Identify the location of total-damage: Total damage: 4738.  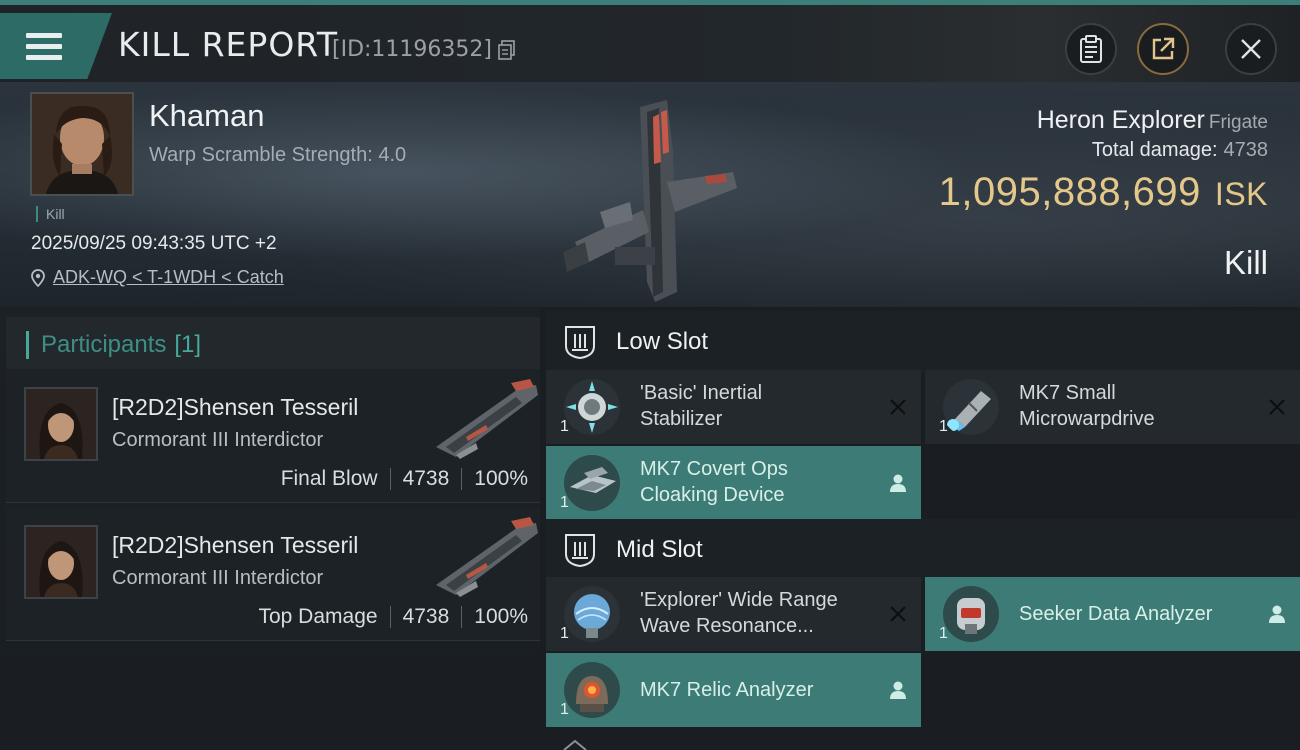
(1180, 150).